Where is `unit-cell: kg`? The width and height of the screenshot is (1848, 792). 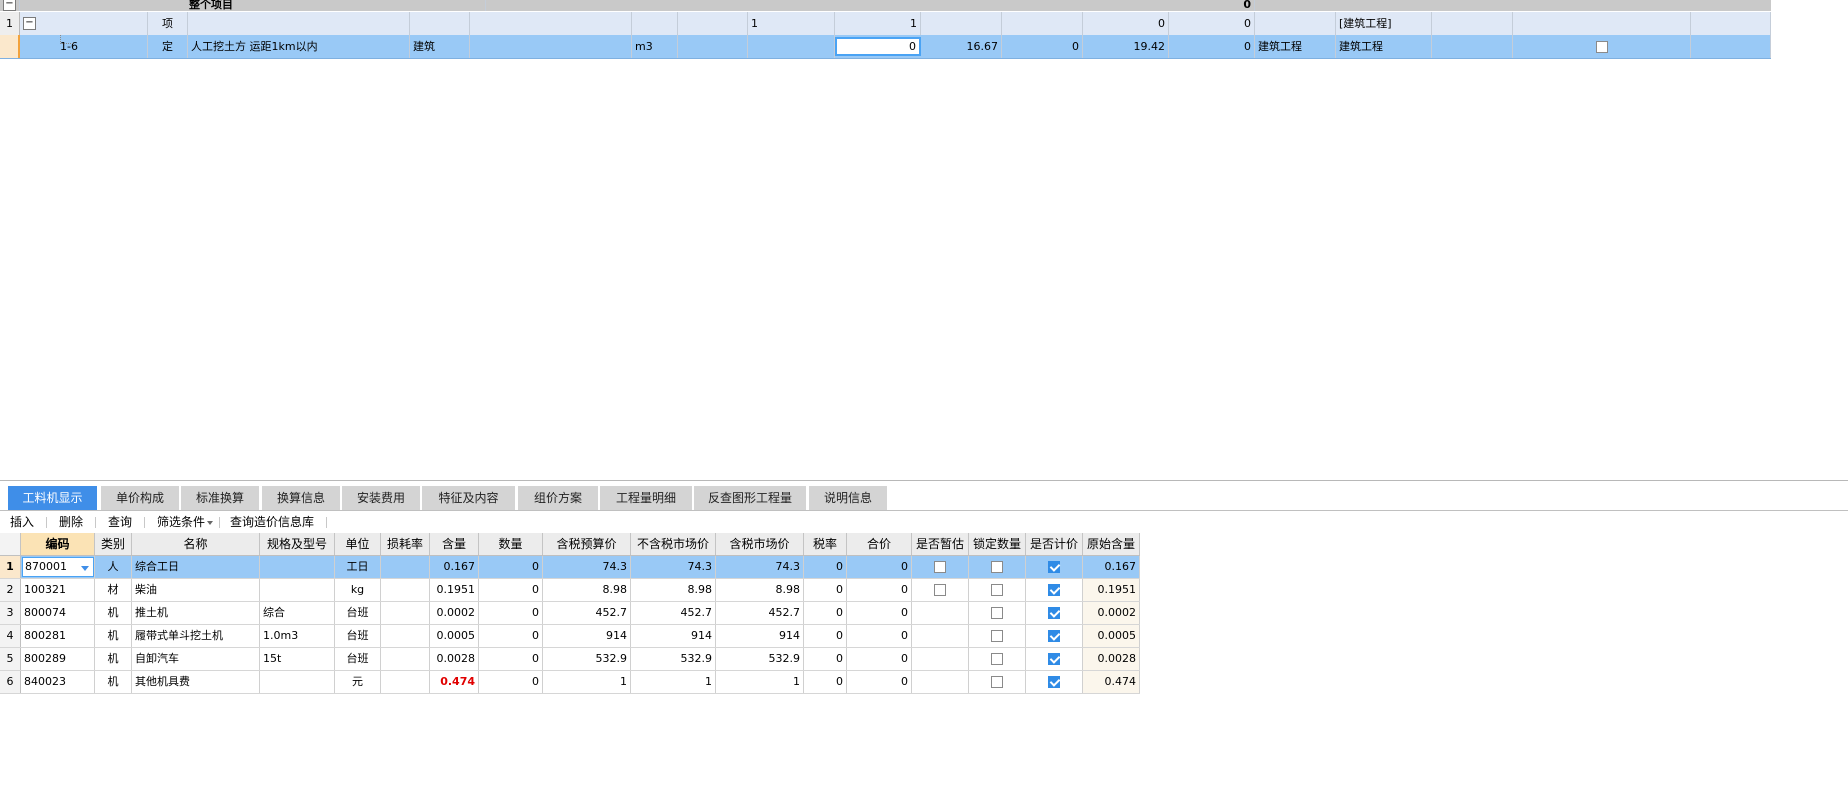 unit-cell: kg is located at coordinates (358, 590).